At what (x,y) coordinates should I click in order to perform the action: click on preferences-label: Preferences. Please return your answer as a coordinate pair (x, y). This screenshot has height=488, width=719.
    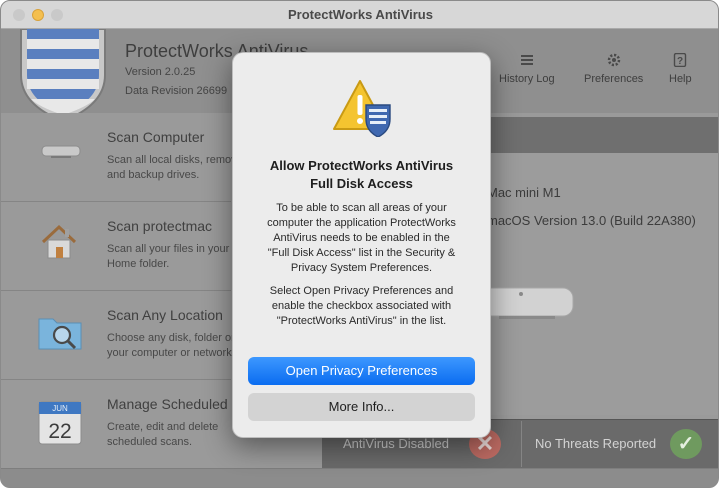
    Looking at the image, I should click on (614, 79).